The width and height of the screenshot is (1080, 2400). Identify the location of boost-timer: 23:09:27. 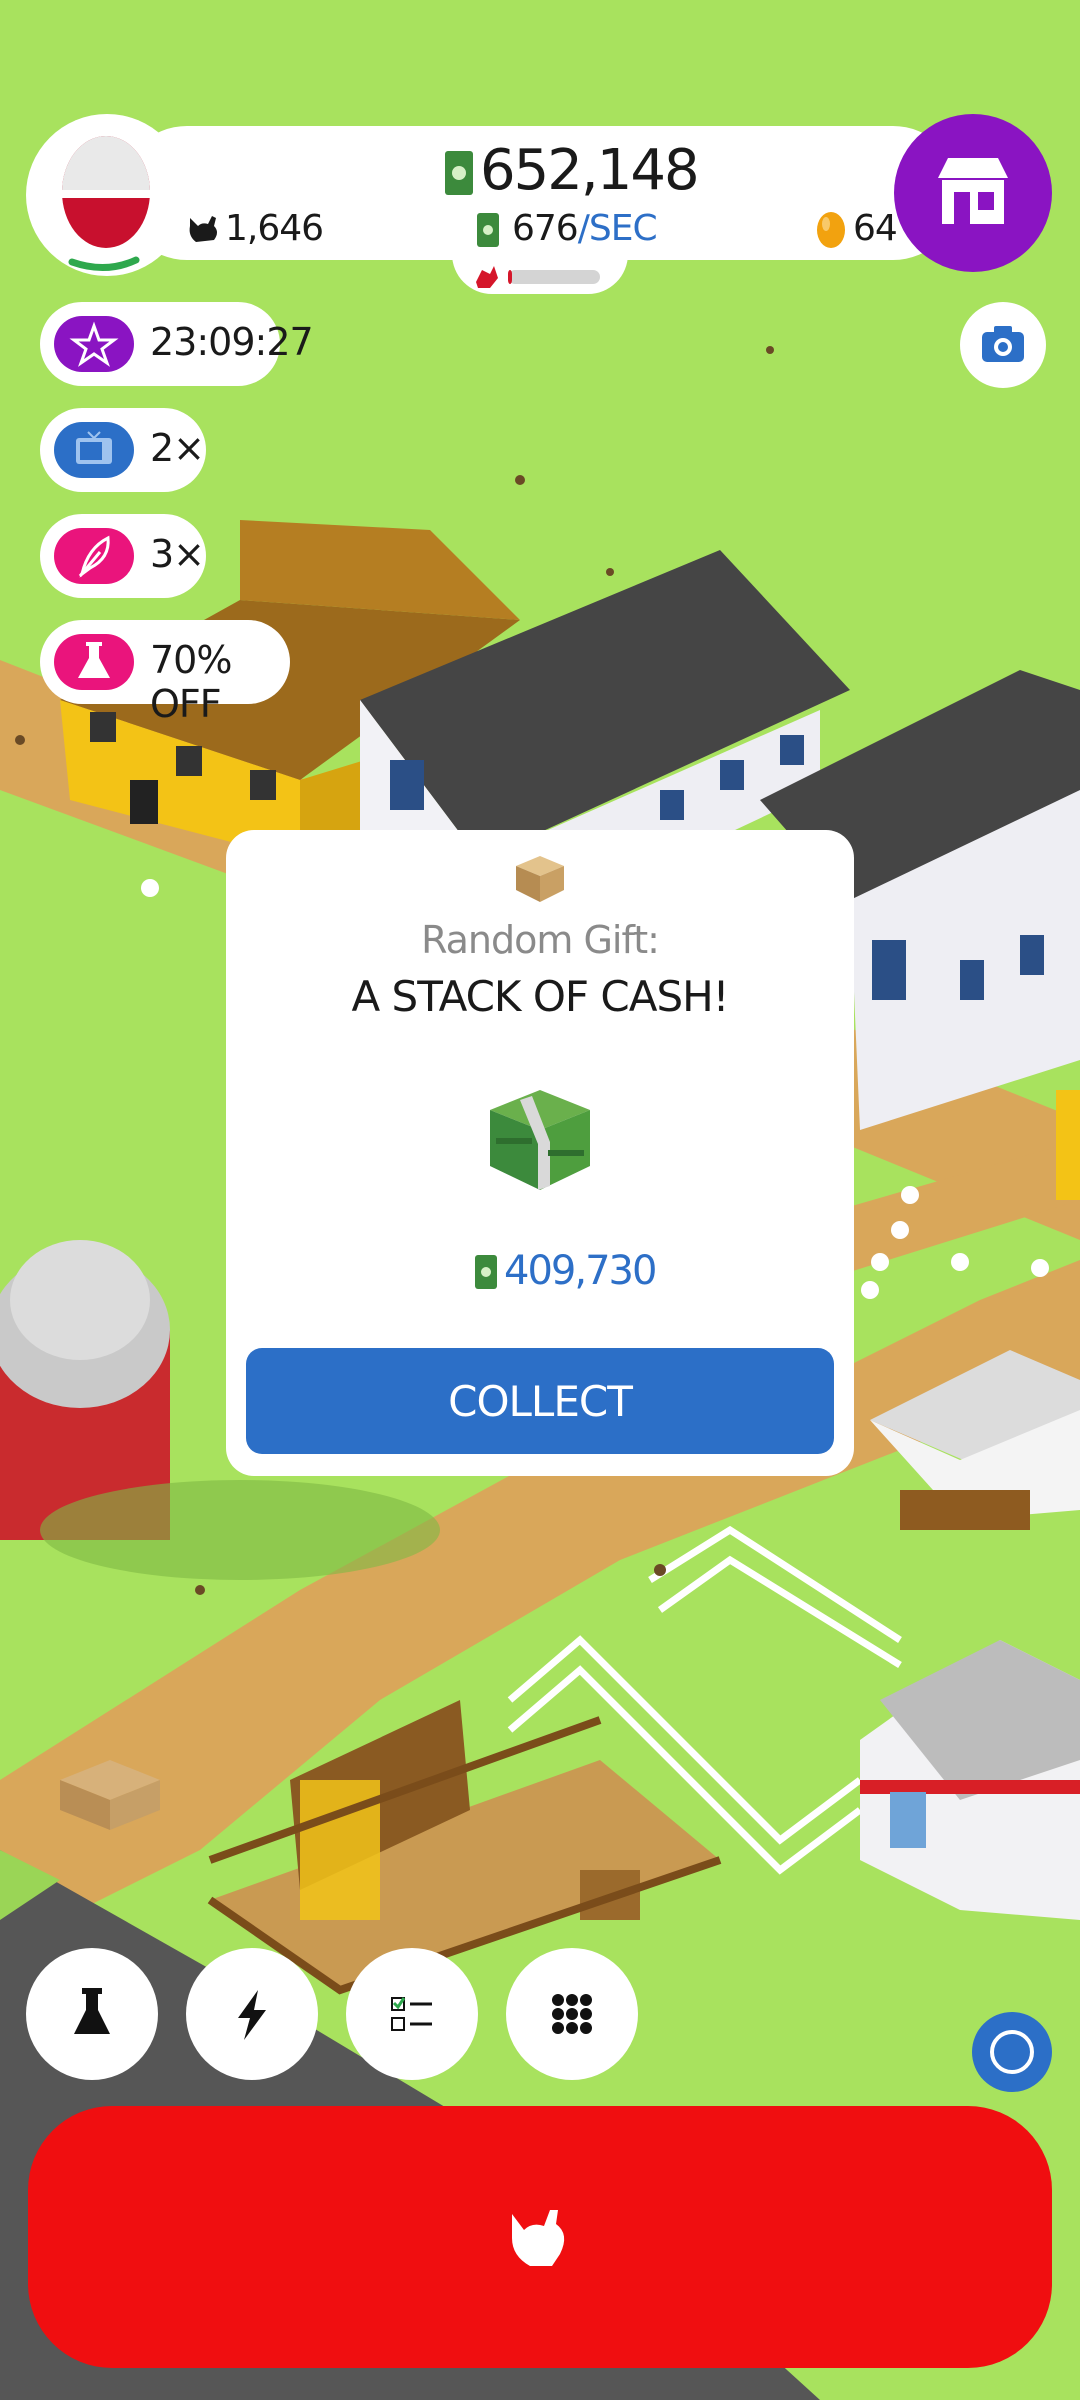
(232, 342).